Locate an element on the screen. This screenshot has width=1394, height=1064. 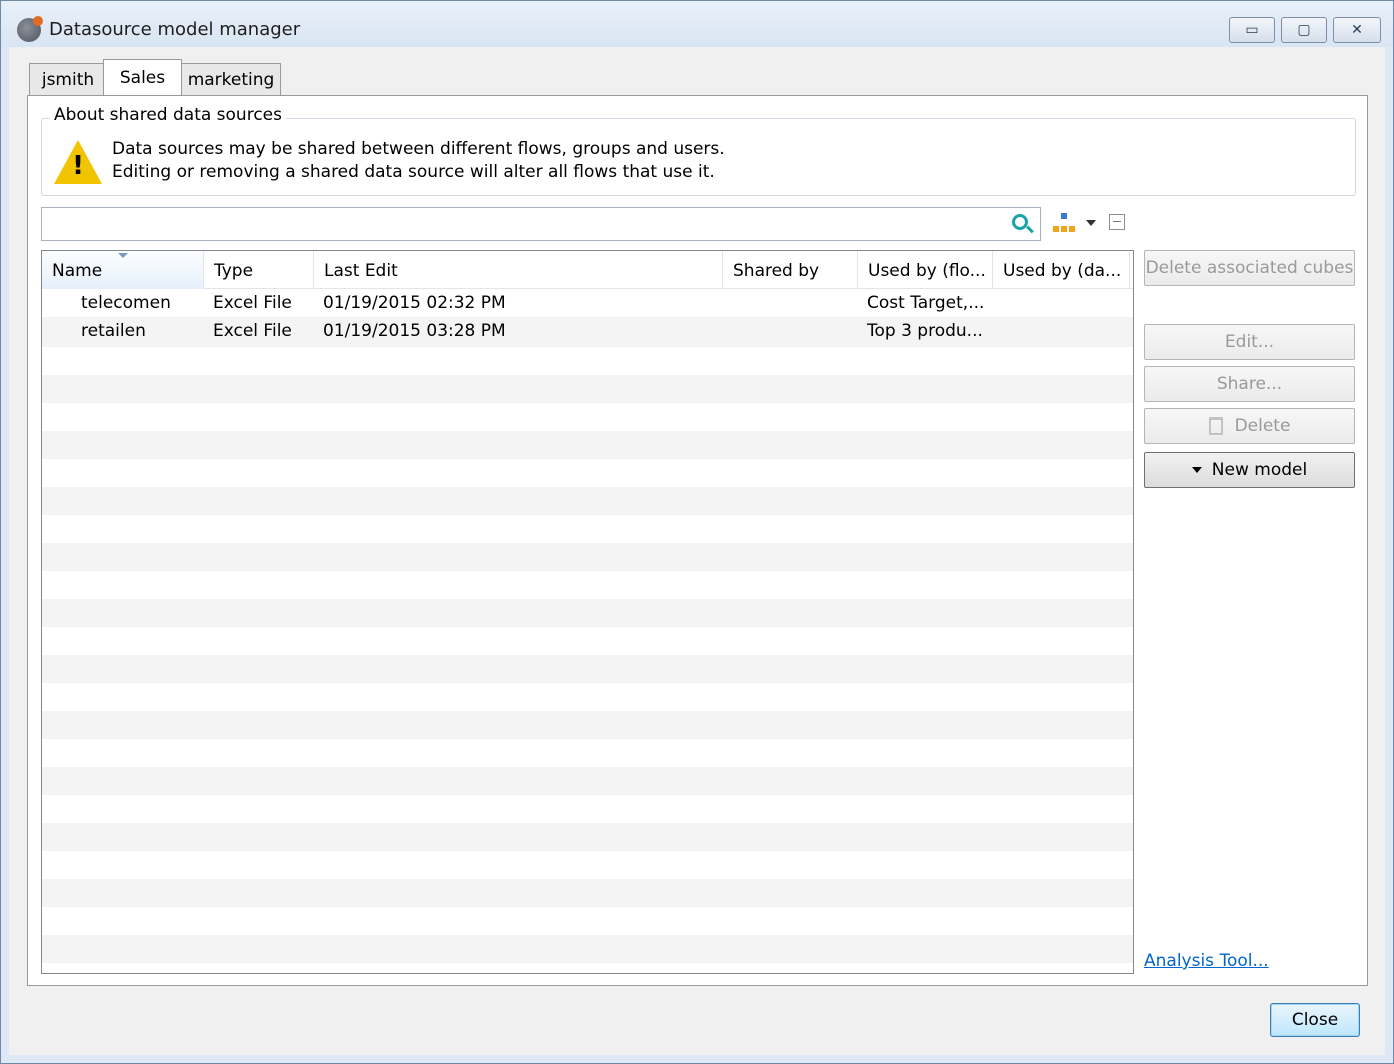
close-button: Close is located at coordinates (1315, 1020).